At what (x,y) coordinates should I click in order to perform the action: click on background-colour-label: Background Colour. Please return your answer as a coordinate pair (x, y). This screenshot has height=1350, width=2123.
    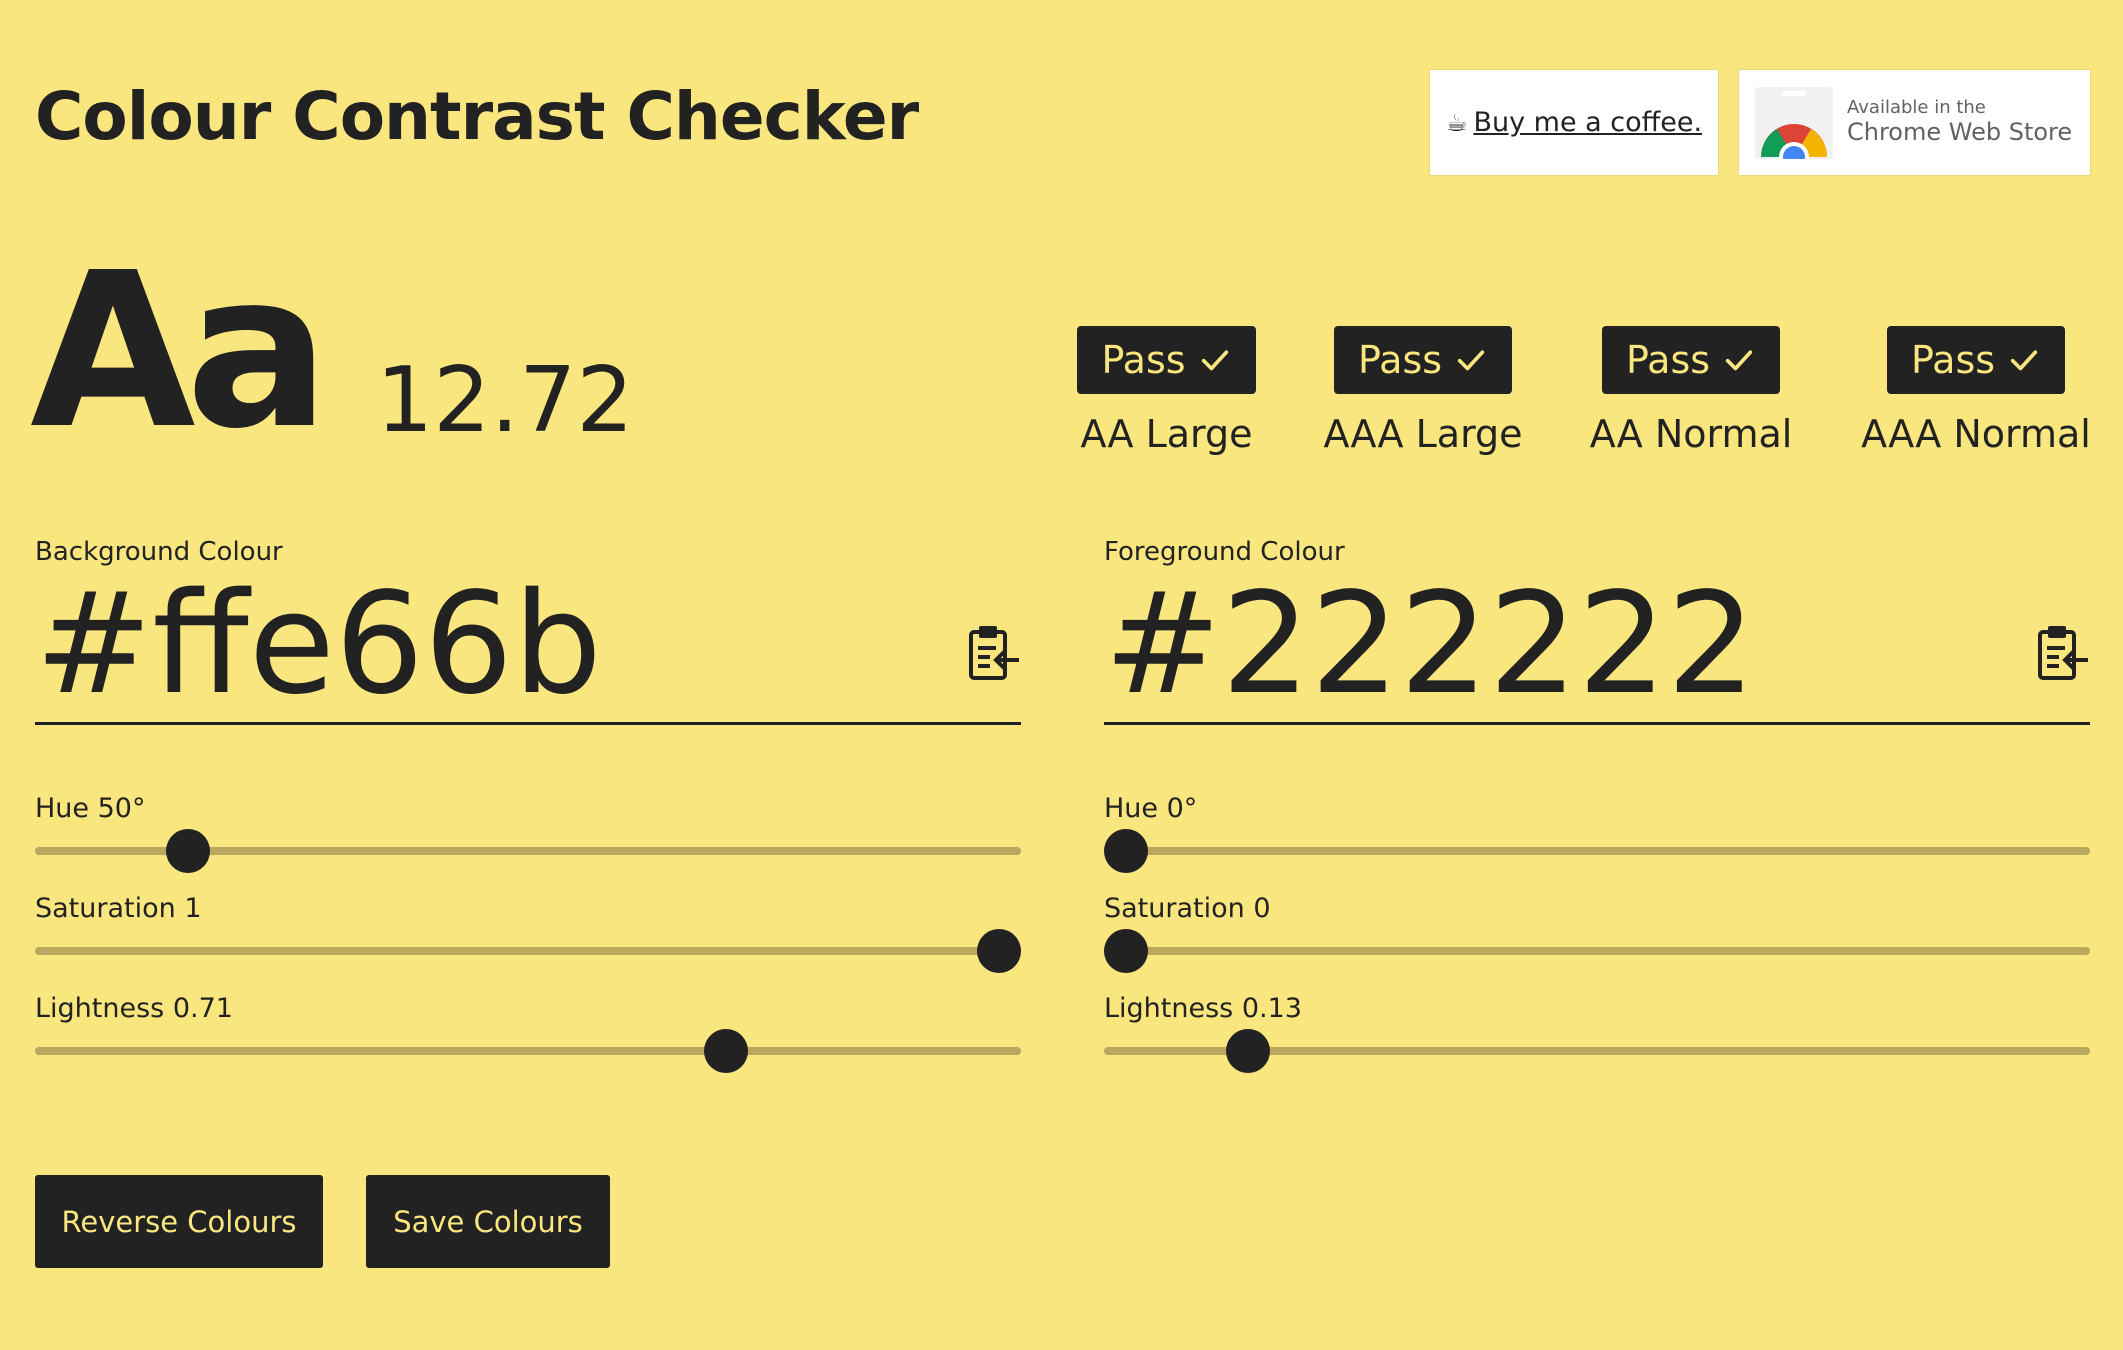
    Looking at the image, I should click on (159, 552).